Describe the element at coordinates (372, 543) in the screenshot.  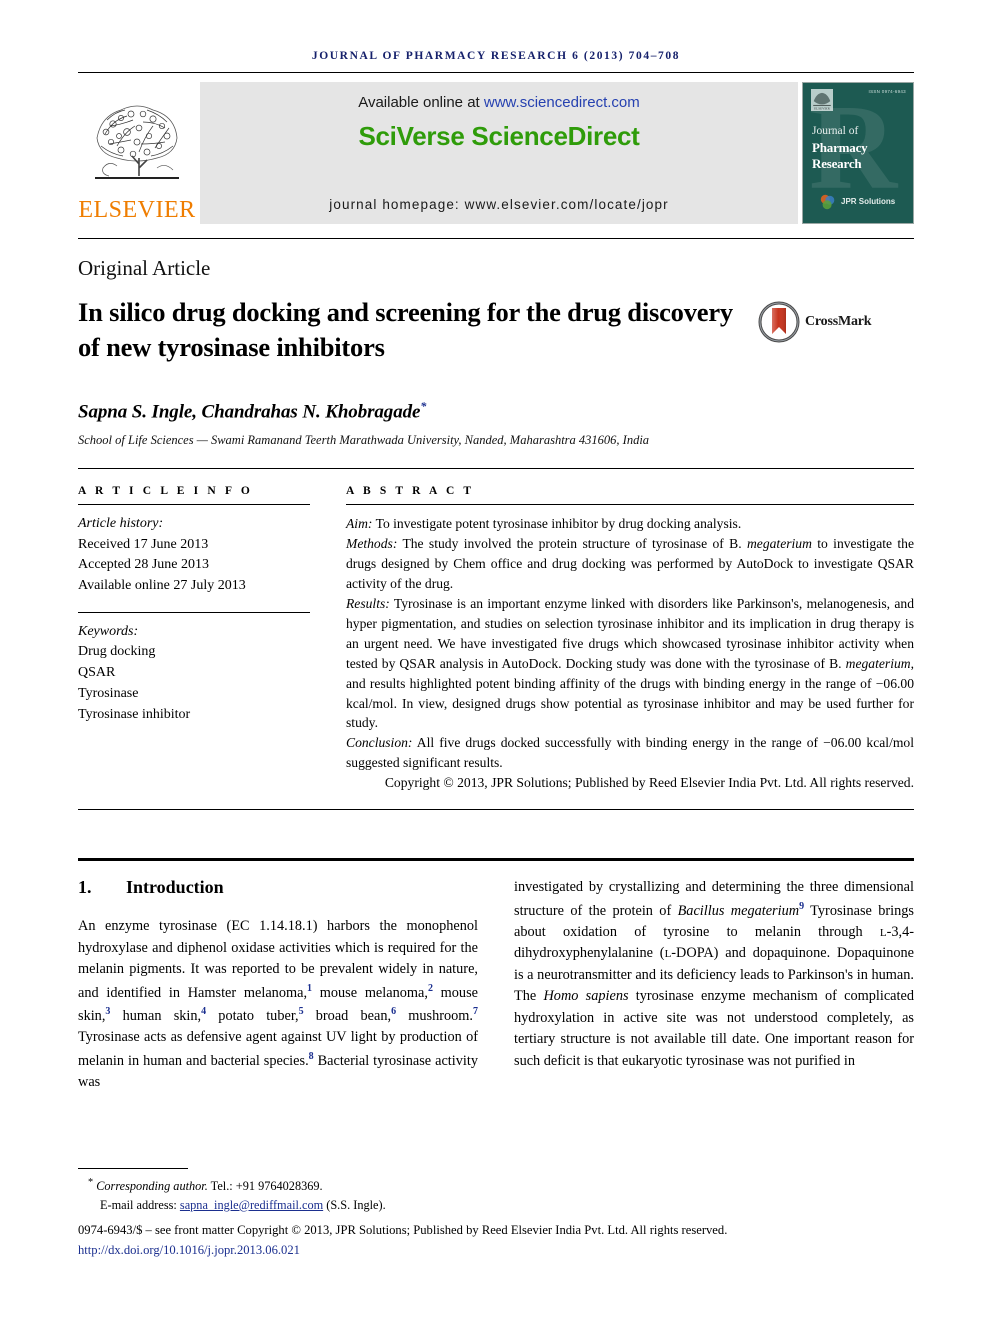
I see `methods-label: Methods:` at that location.